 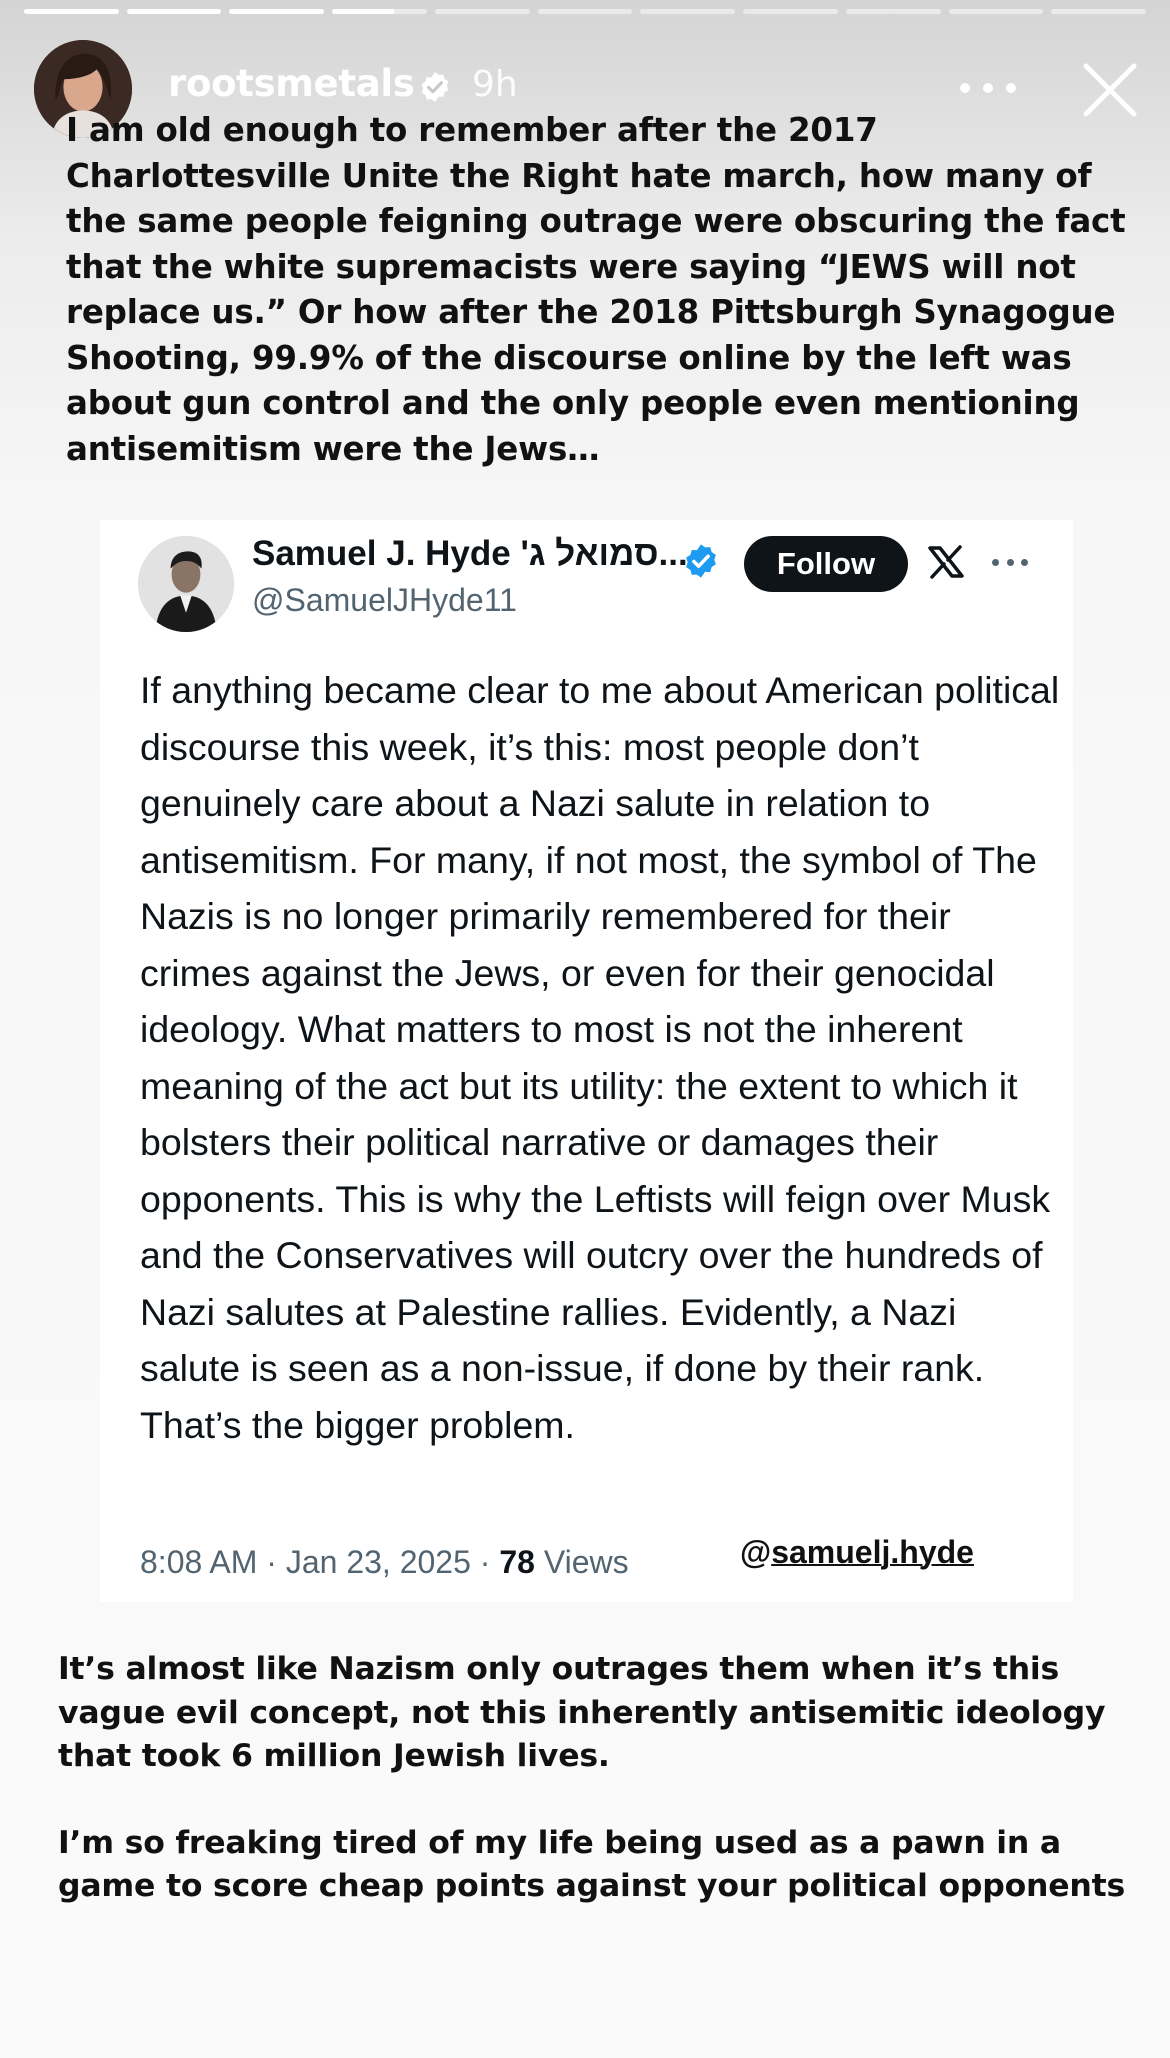 I want to click on story-progress, so click(x=585, y=11).